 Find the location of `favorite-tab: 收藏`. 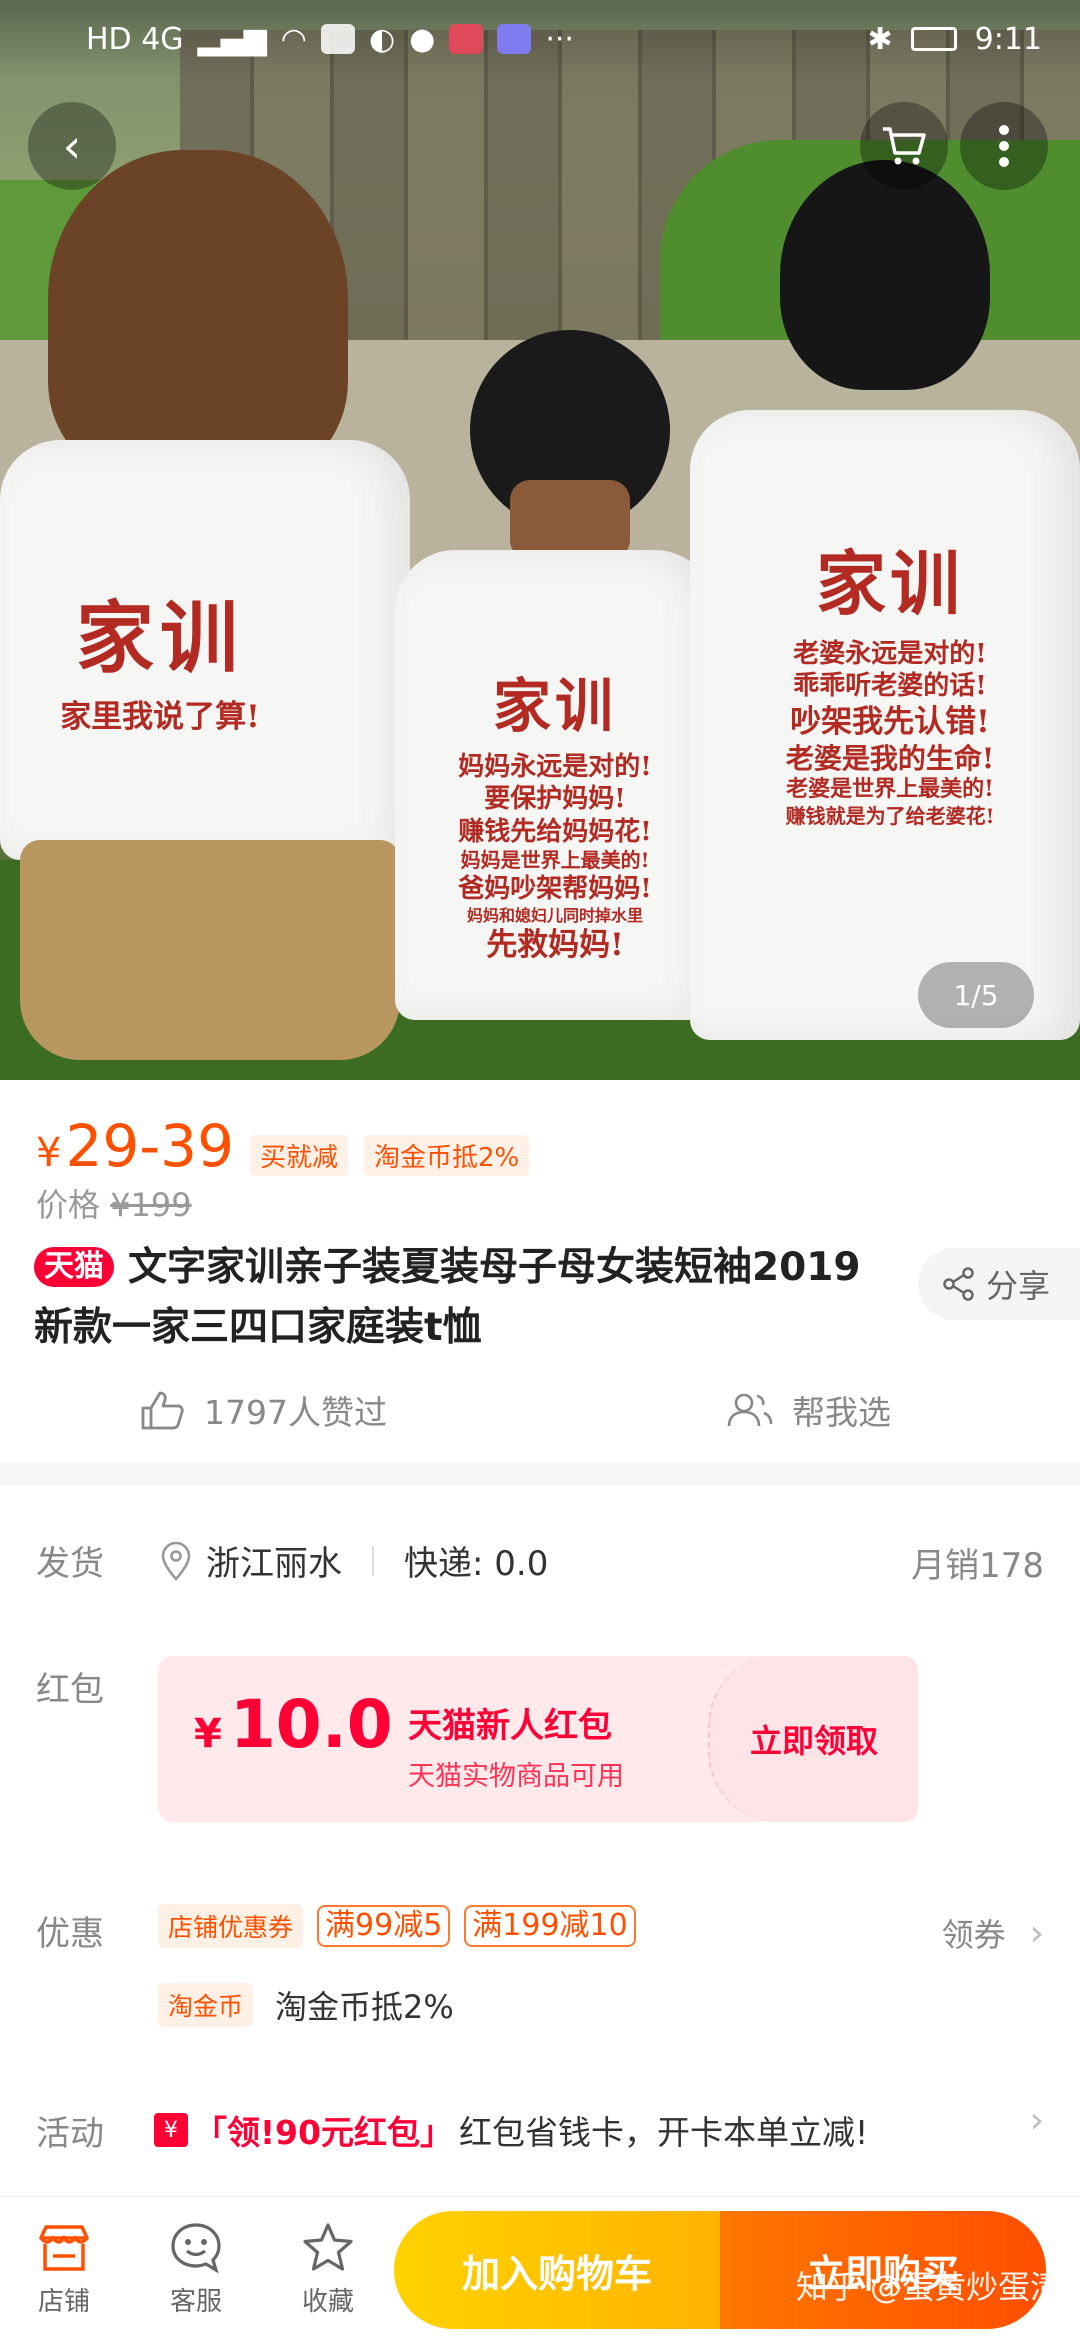

favorite-tab: 收藏 is located at coordinates (328, 2266).